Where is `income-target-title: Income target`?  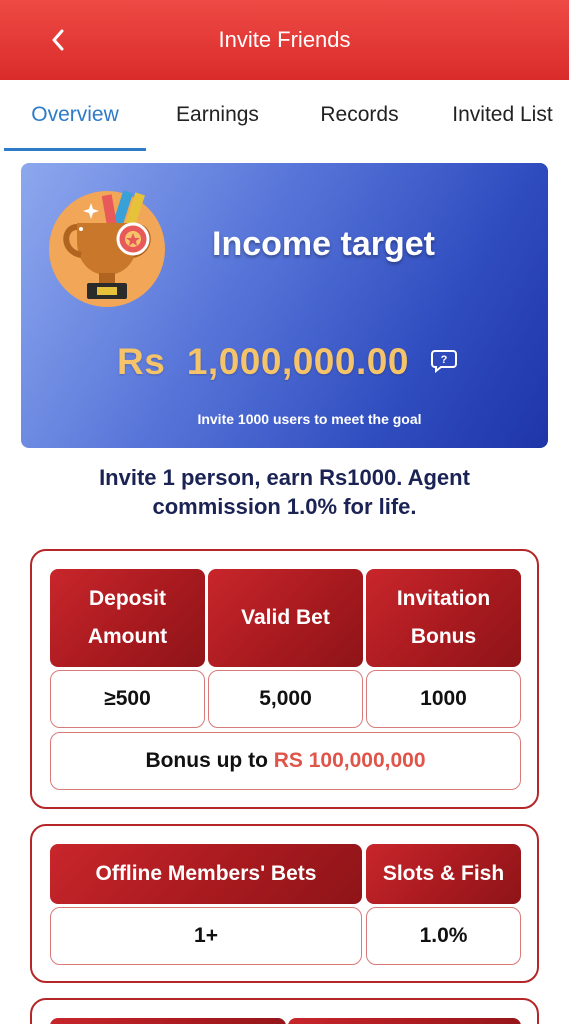 income-target-title: Income target is located at coordinates (323, 244).